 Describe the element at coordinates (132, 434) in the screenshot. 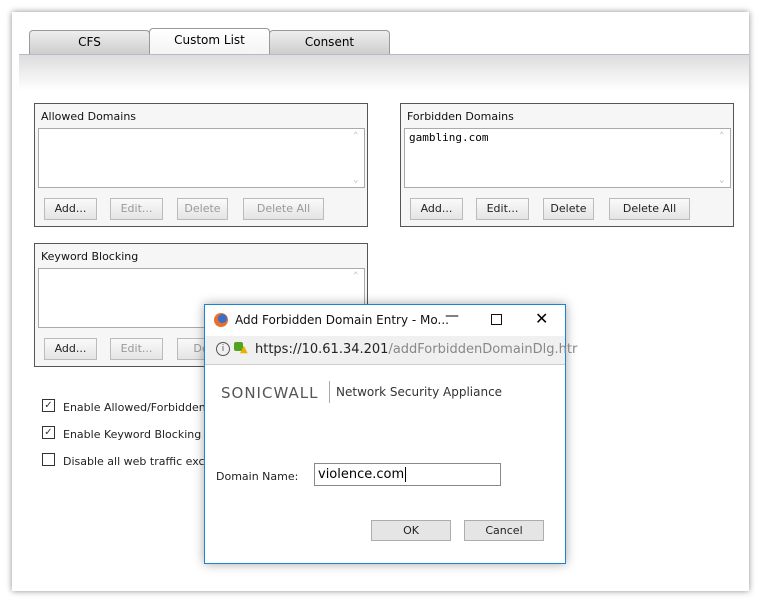

I see `checkbox-label: Enable Keyword Blocking` at that location.